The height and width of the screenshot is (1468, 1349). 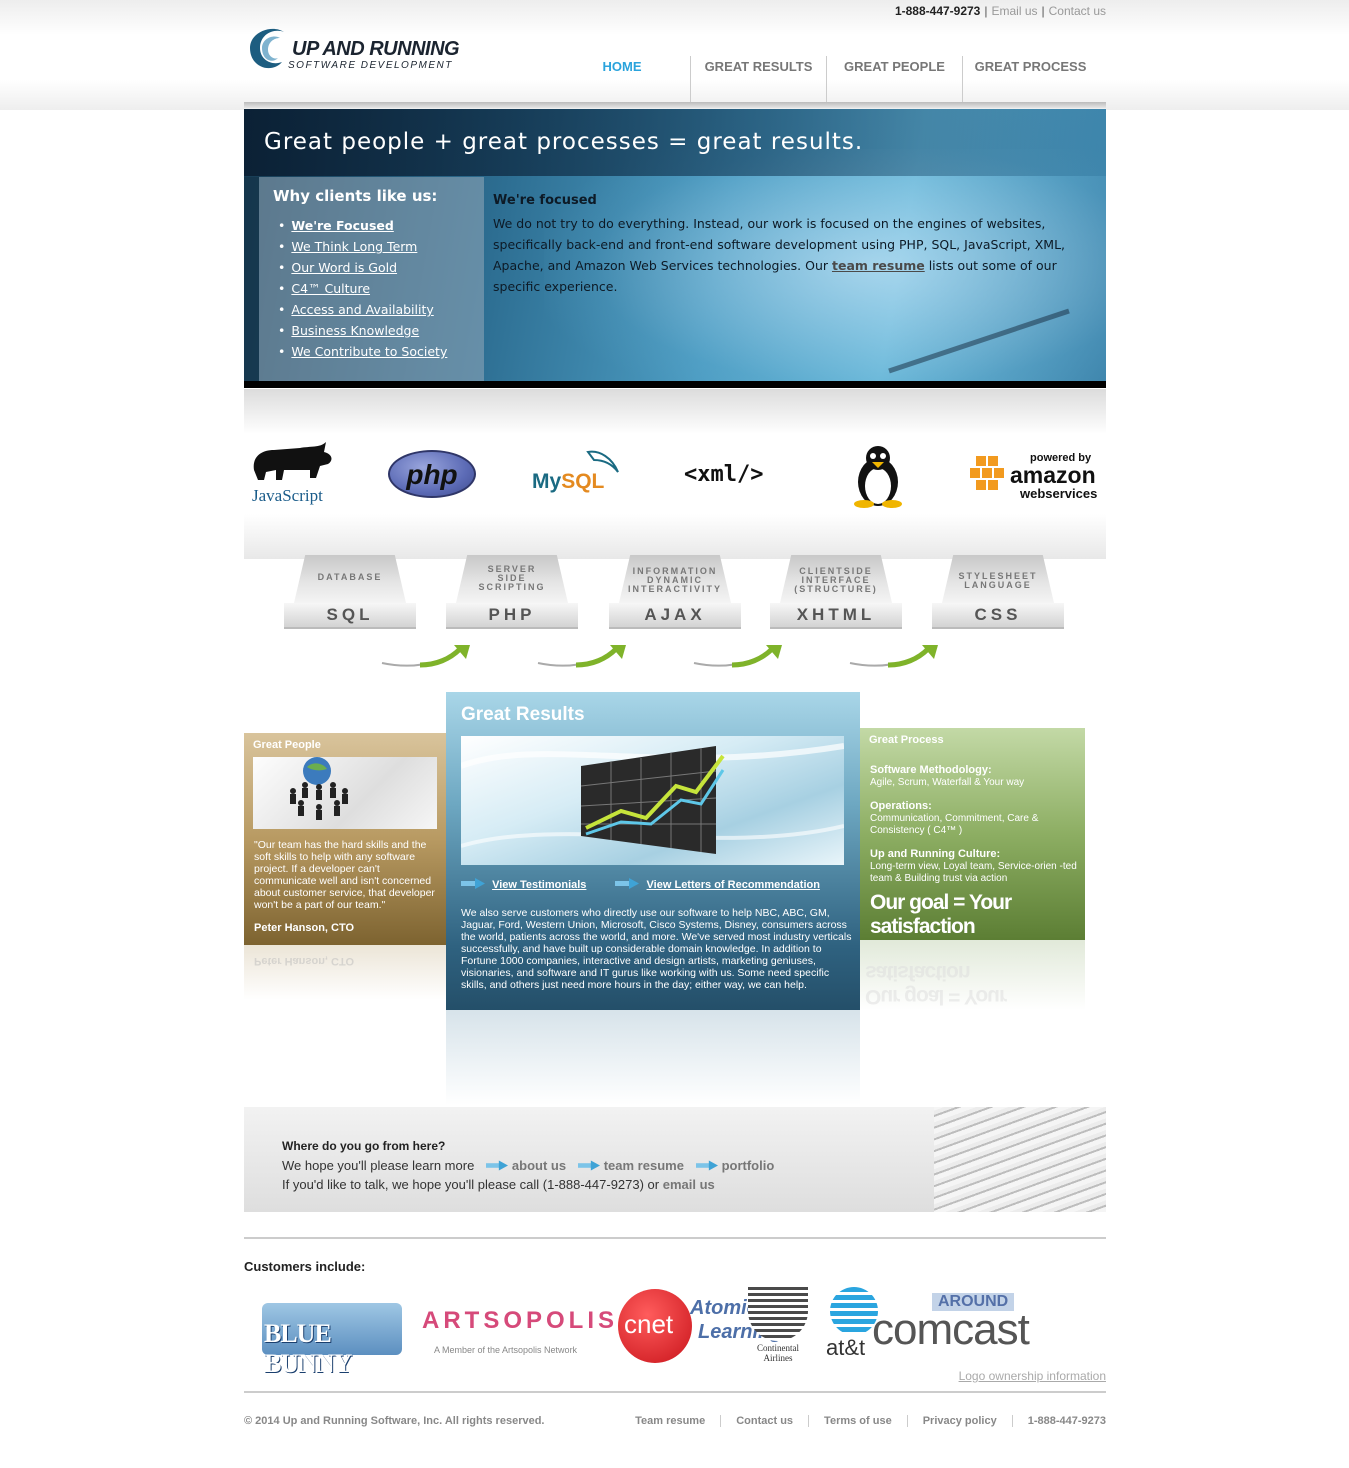 What do you see at coordinates (959, 1421) in the screenshot?
I see `footer-privacy-link: Privacy policy` at bounding box center [959, 1421].